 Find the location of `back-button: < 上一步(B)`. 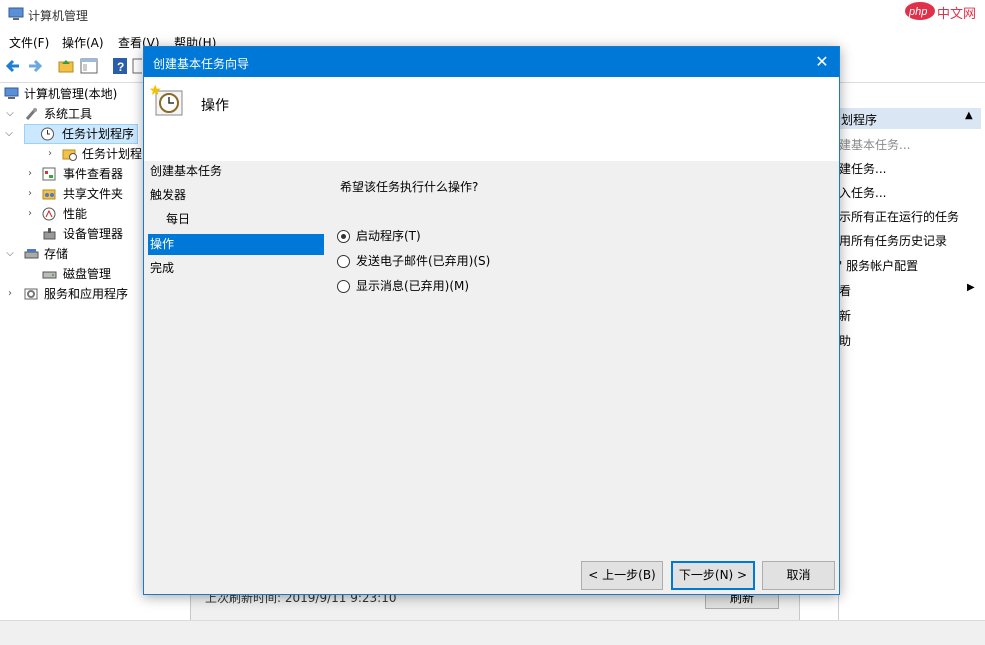

back-button: < 上一步(B) is located at coordinates (622, 575).